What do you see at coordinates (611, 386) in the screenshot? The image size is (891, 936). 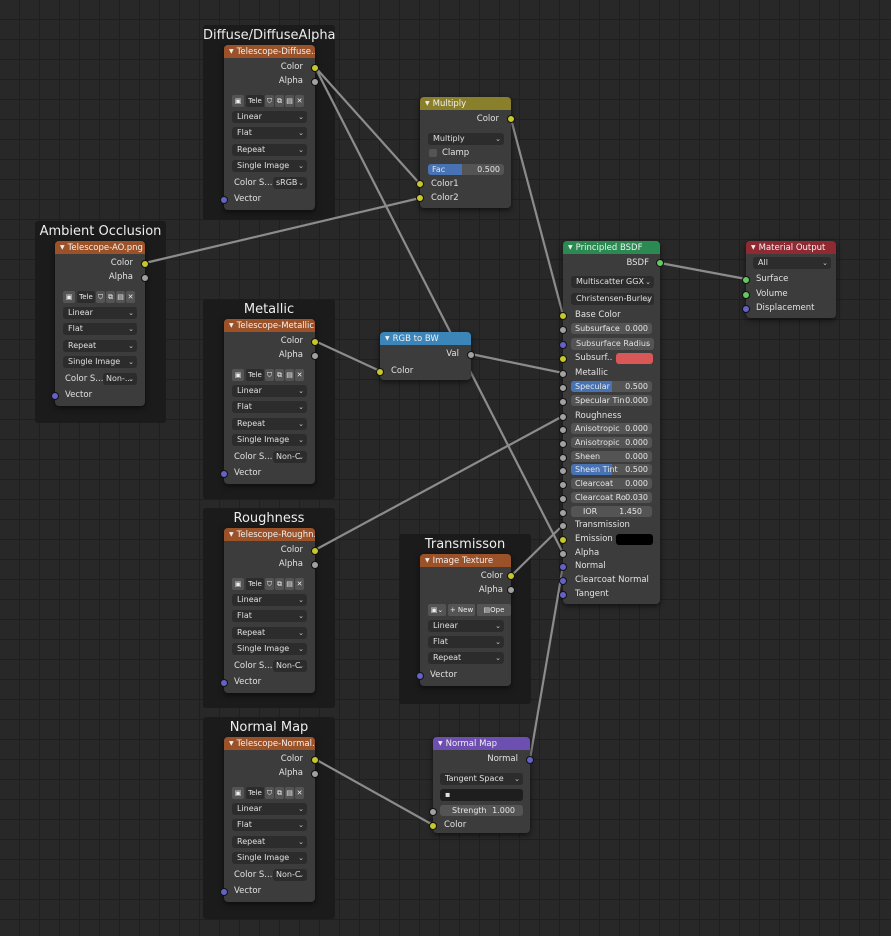 I see `specular-field: Specular 0.500` at bounding box center [611, 386].